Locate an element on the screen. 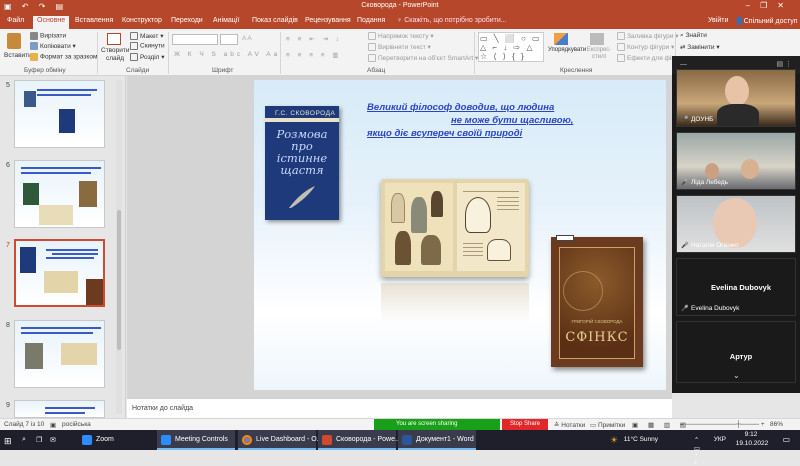  participant-video-tile: 🎤 Ліда Лебедь is located at coordinates (736, 161).